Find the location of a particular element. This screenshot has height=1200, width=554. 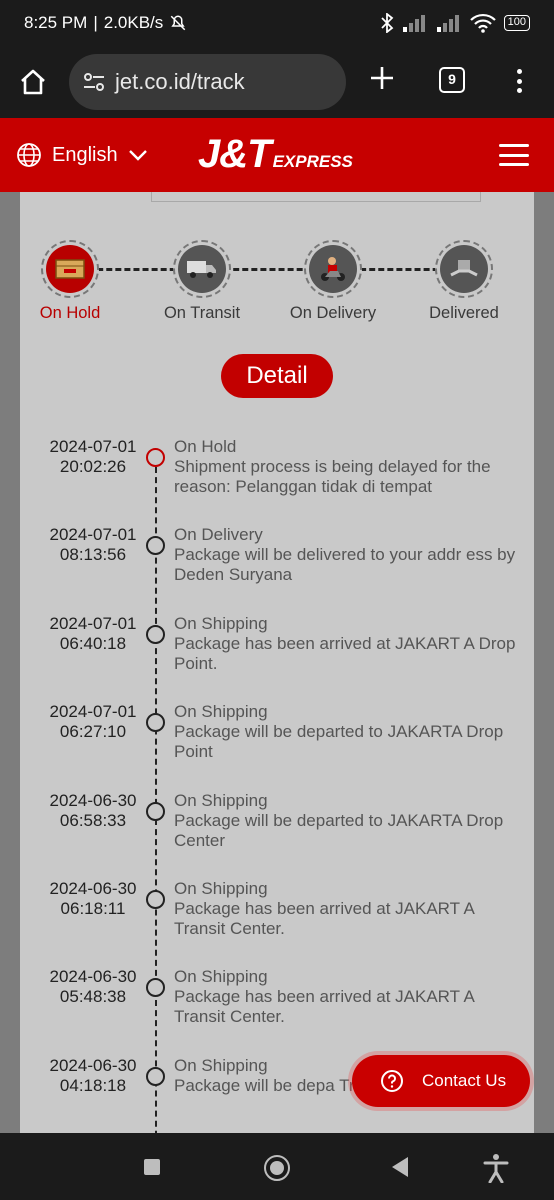

wifi-icon is located at coordinates (482, 23).